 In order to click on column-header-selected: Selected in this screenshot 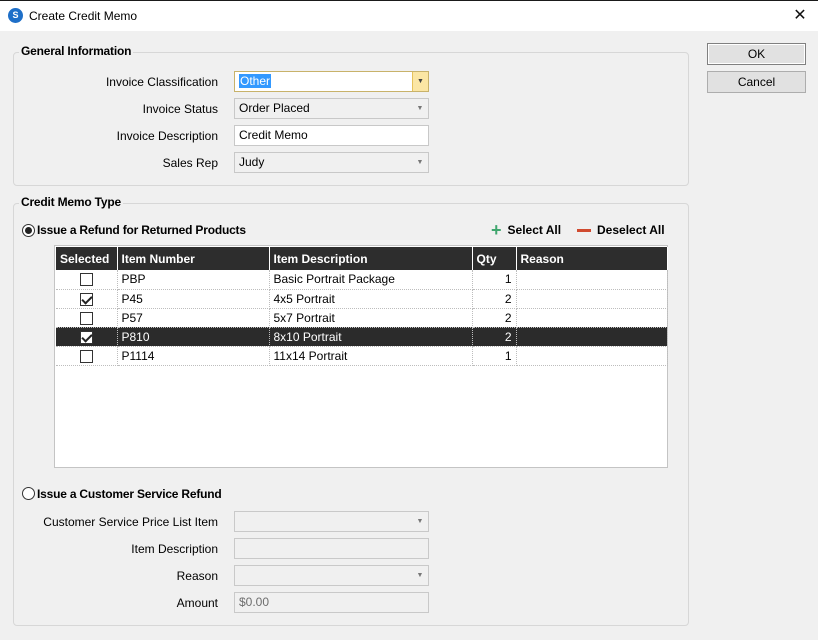, I will do `click(87, 258)`.